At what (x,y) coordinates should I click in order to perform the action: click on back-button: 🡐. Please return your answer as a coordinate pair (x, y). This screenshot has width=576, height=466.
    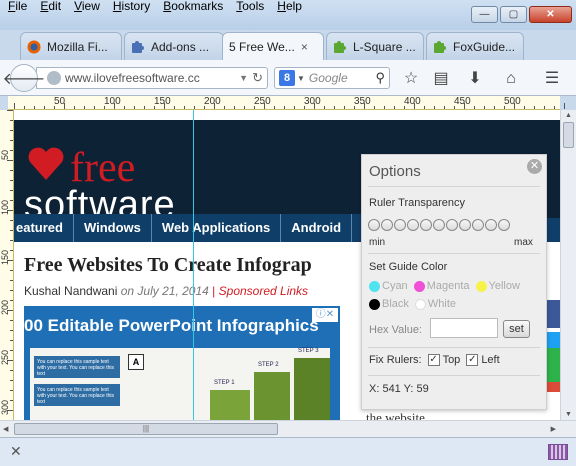
    Looking at the image, I should click on (24, 78).